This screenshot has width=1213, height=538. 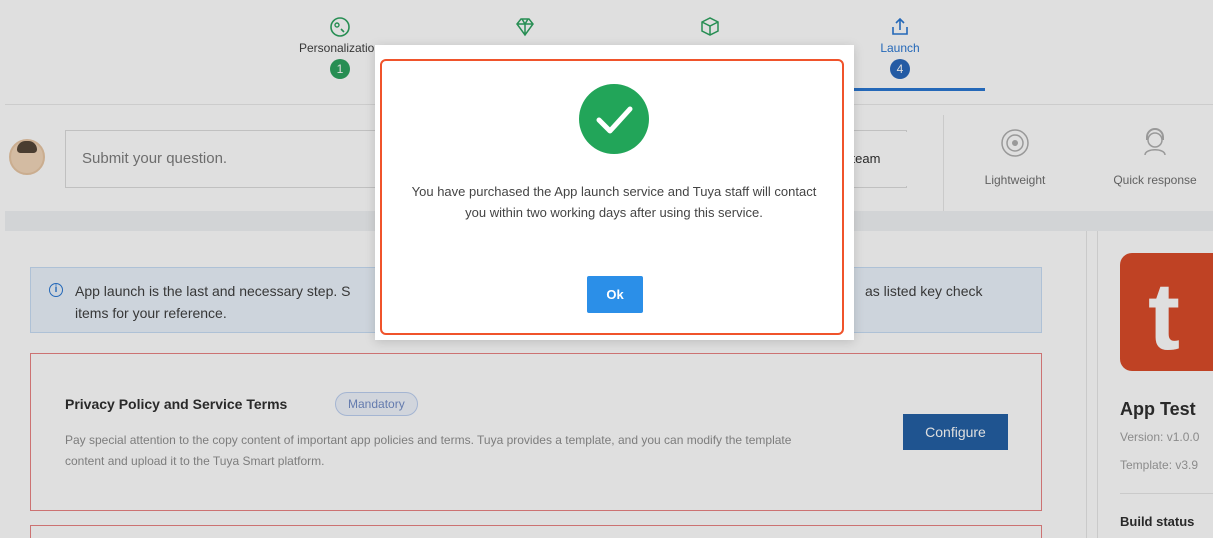 What do you see at coordinates (615, 294) in the screenshot?
I see `ok-button: Ok` at bounding box center [615, 294].